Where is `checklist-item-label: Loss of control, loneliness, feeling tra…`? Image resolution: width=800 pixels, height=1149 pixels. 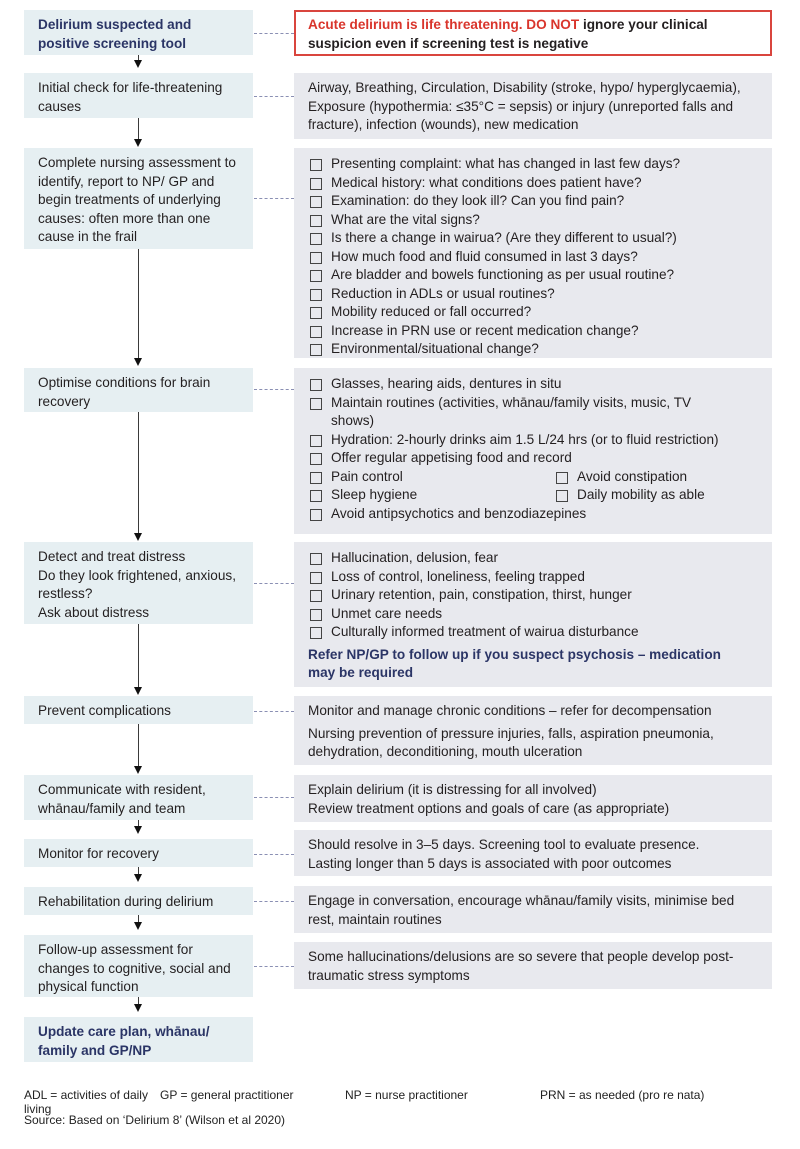 checklist-item-label: Loss of control, loneliness, feeling tra… is located at coordinates (458, 576).